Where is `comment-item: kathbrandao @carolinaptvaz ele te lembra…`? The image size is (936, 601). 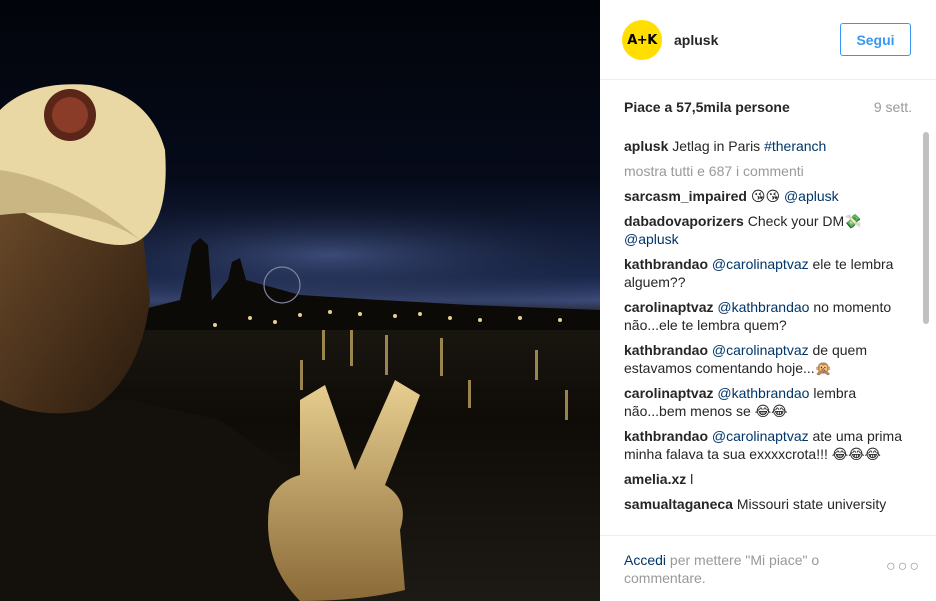
comment-item: kathbrandao @carolinaptvaz ele te lembra… is located at coordinates (768, 273).